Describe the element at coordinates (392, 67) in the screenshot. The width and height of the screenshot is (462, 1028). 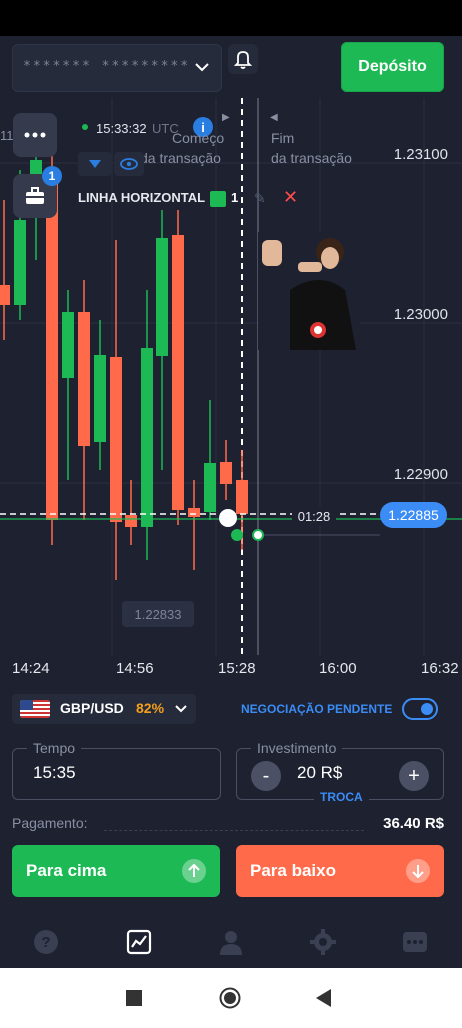
I see `deposit-button: Depósito` at that location.